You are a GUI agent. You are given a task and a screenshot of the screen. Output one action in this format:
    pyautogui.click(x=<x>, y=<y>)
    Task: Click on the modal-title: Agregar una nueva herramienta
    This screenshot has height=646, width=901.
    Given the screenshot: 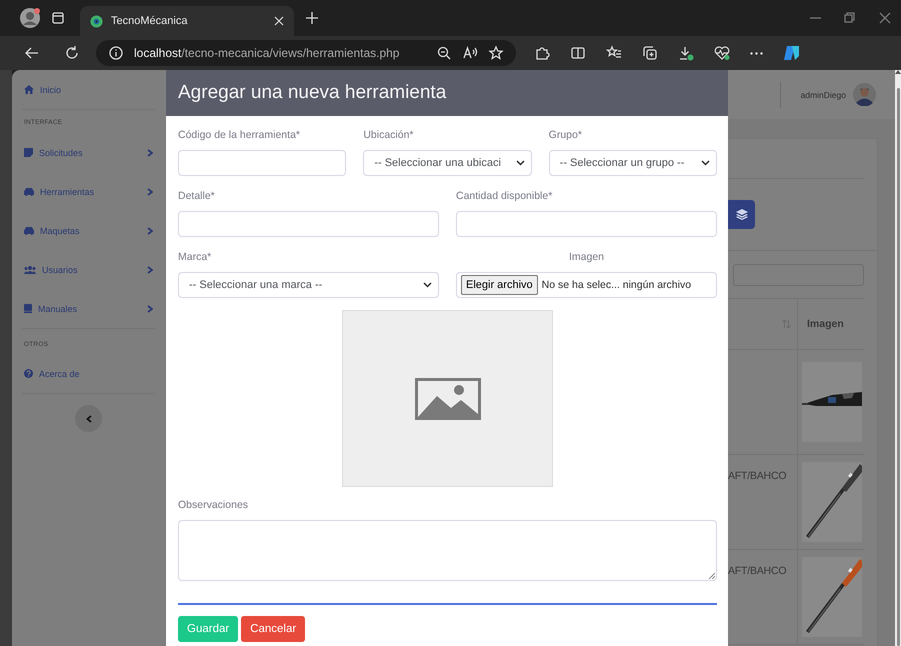 What is the action you would take?
    pyautogui.click(x=312, y=93)
    